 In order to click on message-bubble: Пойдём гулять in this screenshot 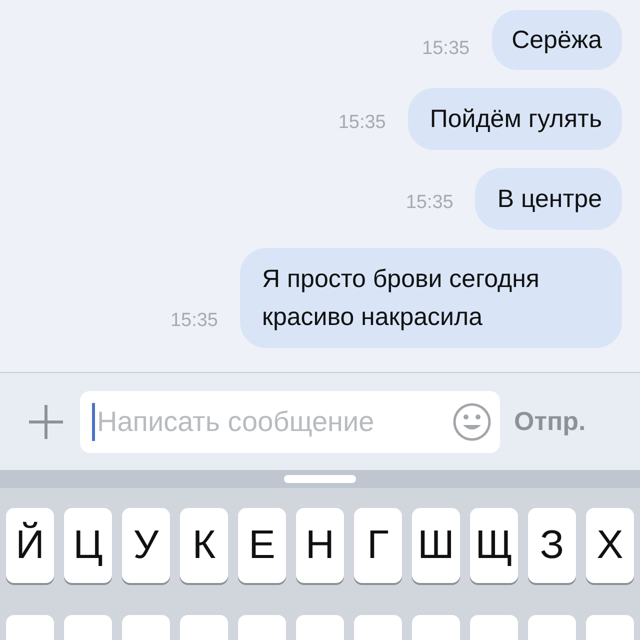, I will do `click(515, 119)`.